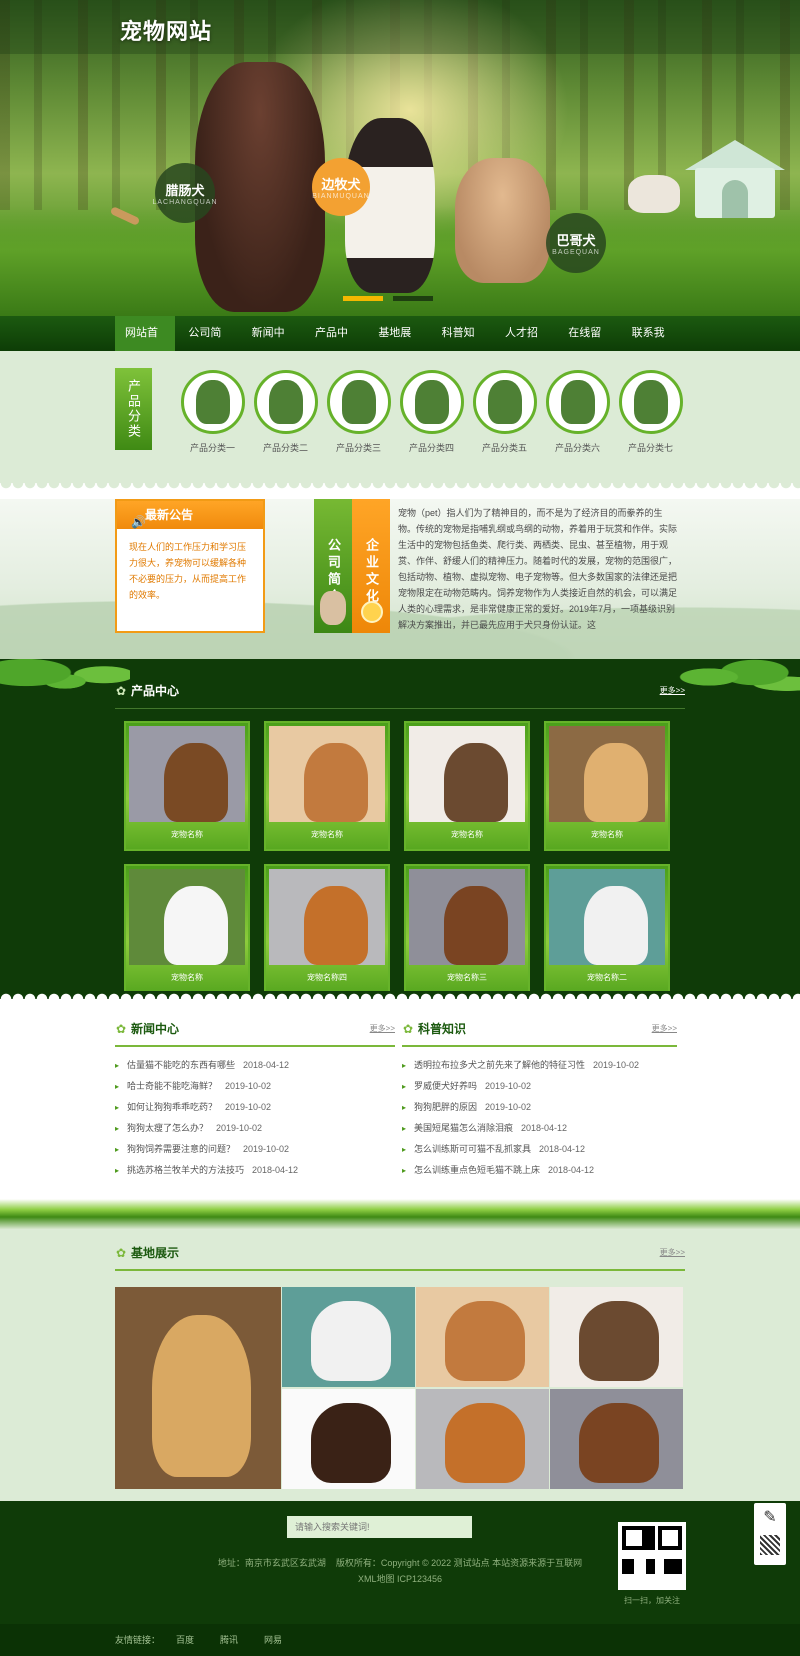 This screenshot has width=800, height=1656. I want to click on product-card: 宠物名称三, so click(467, 929).